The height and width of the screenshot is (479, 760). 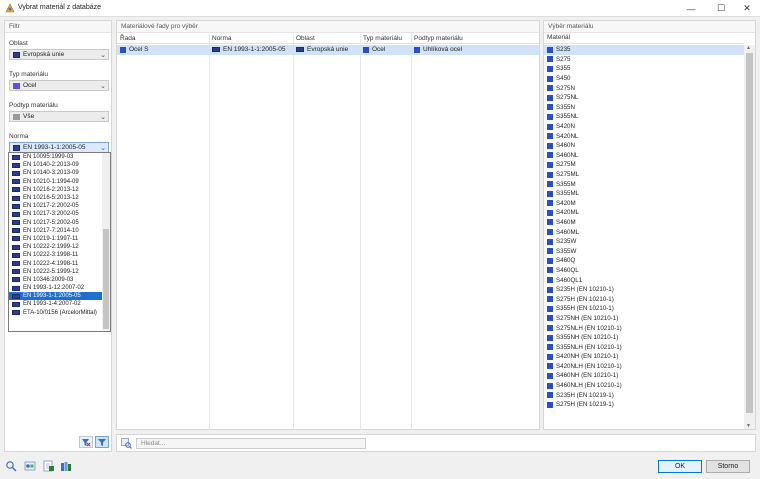 What do you see at coordinates (644, 175) in the screenshot?
I see `list-item: S275ML` at bounding box center [644, 175].